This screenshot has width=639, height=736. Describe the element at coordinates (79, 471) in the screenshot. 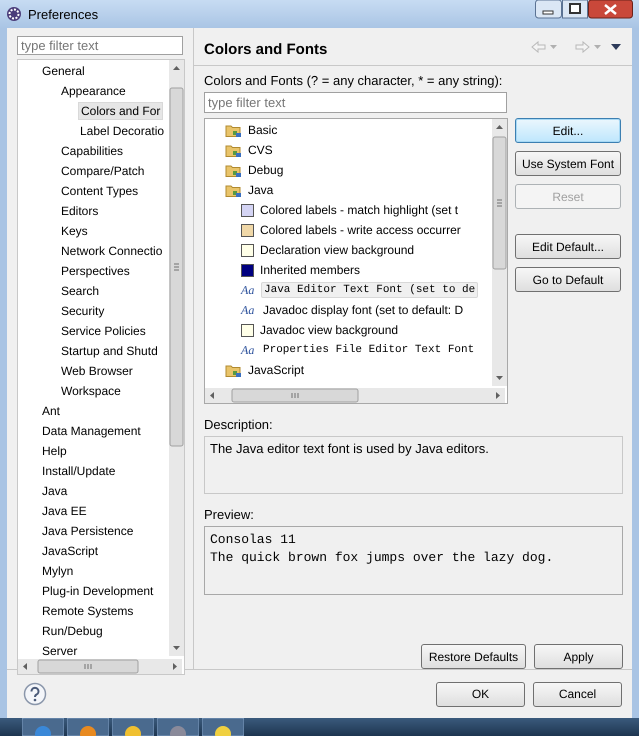

I see `tree-item: Install/Update` at that location.